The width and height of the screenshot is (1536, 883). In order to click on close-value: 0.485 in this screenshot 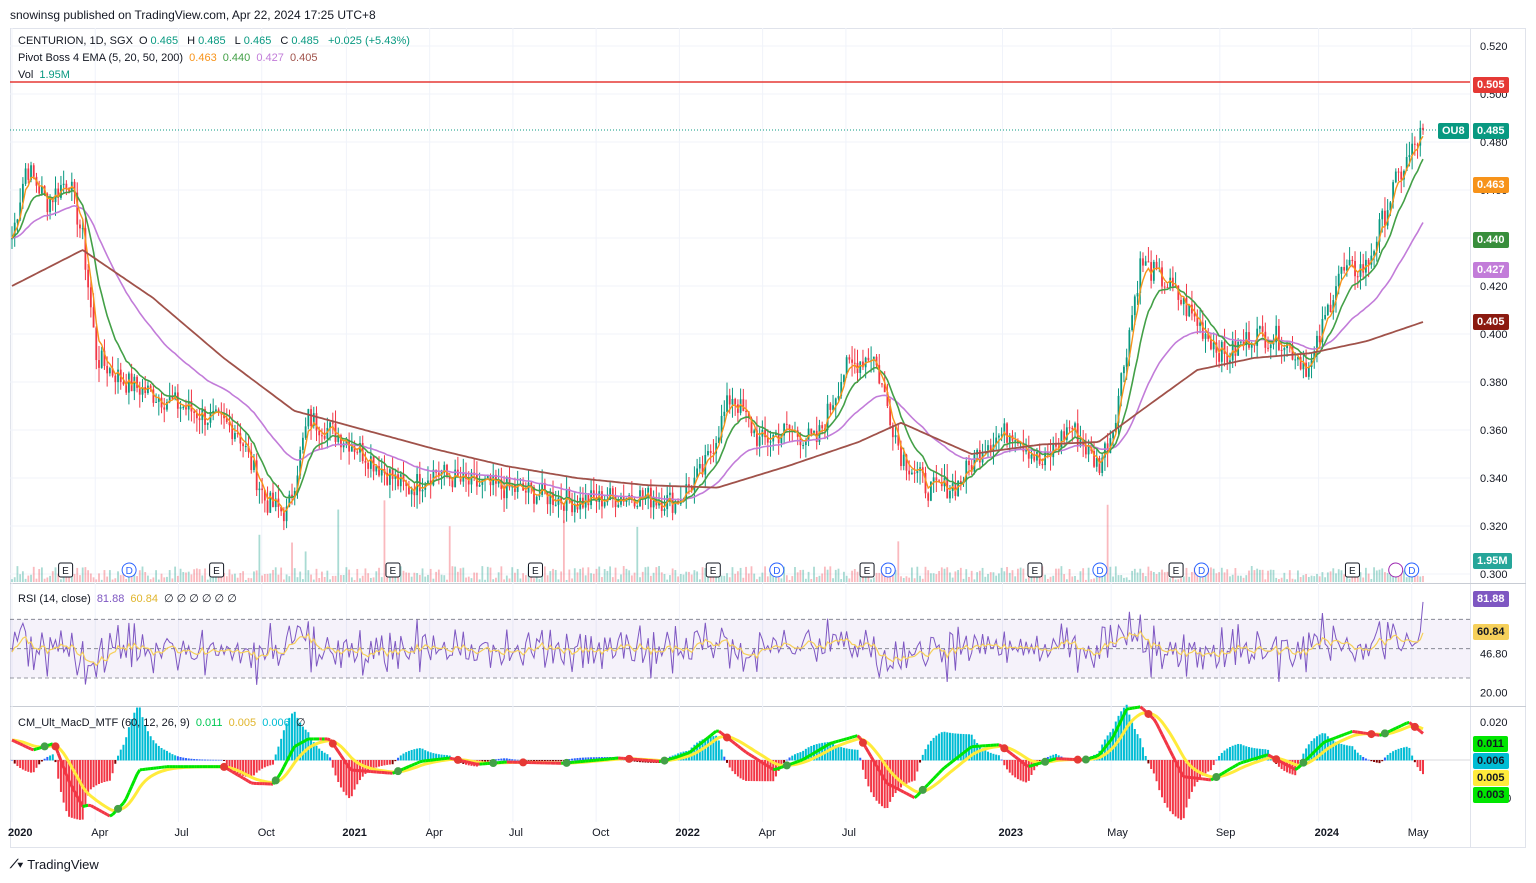, I will do `click(305, 41)`.